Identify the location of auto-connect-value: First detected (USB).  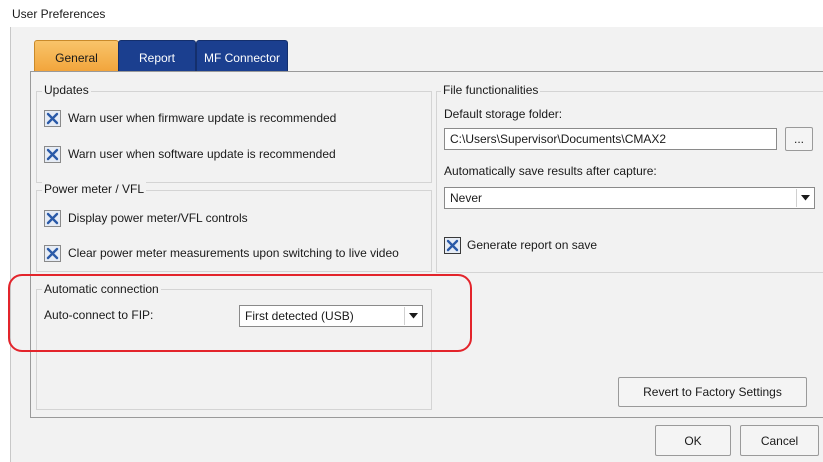
(299, 316).